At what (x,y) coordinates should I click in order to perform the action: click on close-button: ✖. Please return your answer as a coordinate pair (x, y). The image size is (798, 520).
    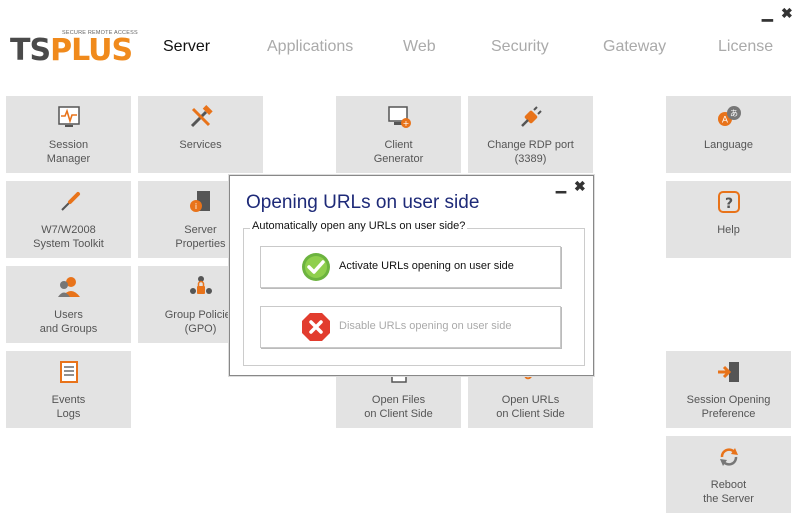
    Looking at the image, I should click on (787, 13).